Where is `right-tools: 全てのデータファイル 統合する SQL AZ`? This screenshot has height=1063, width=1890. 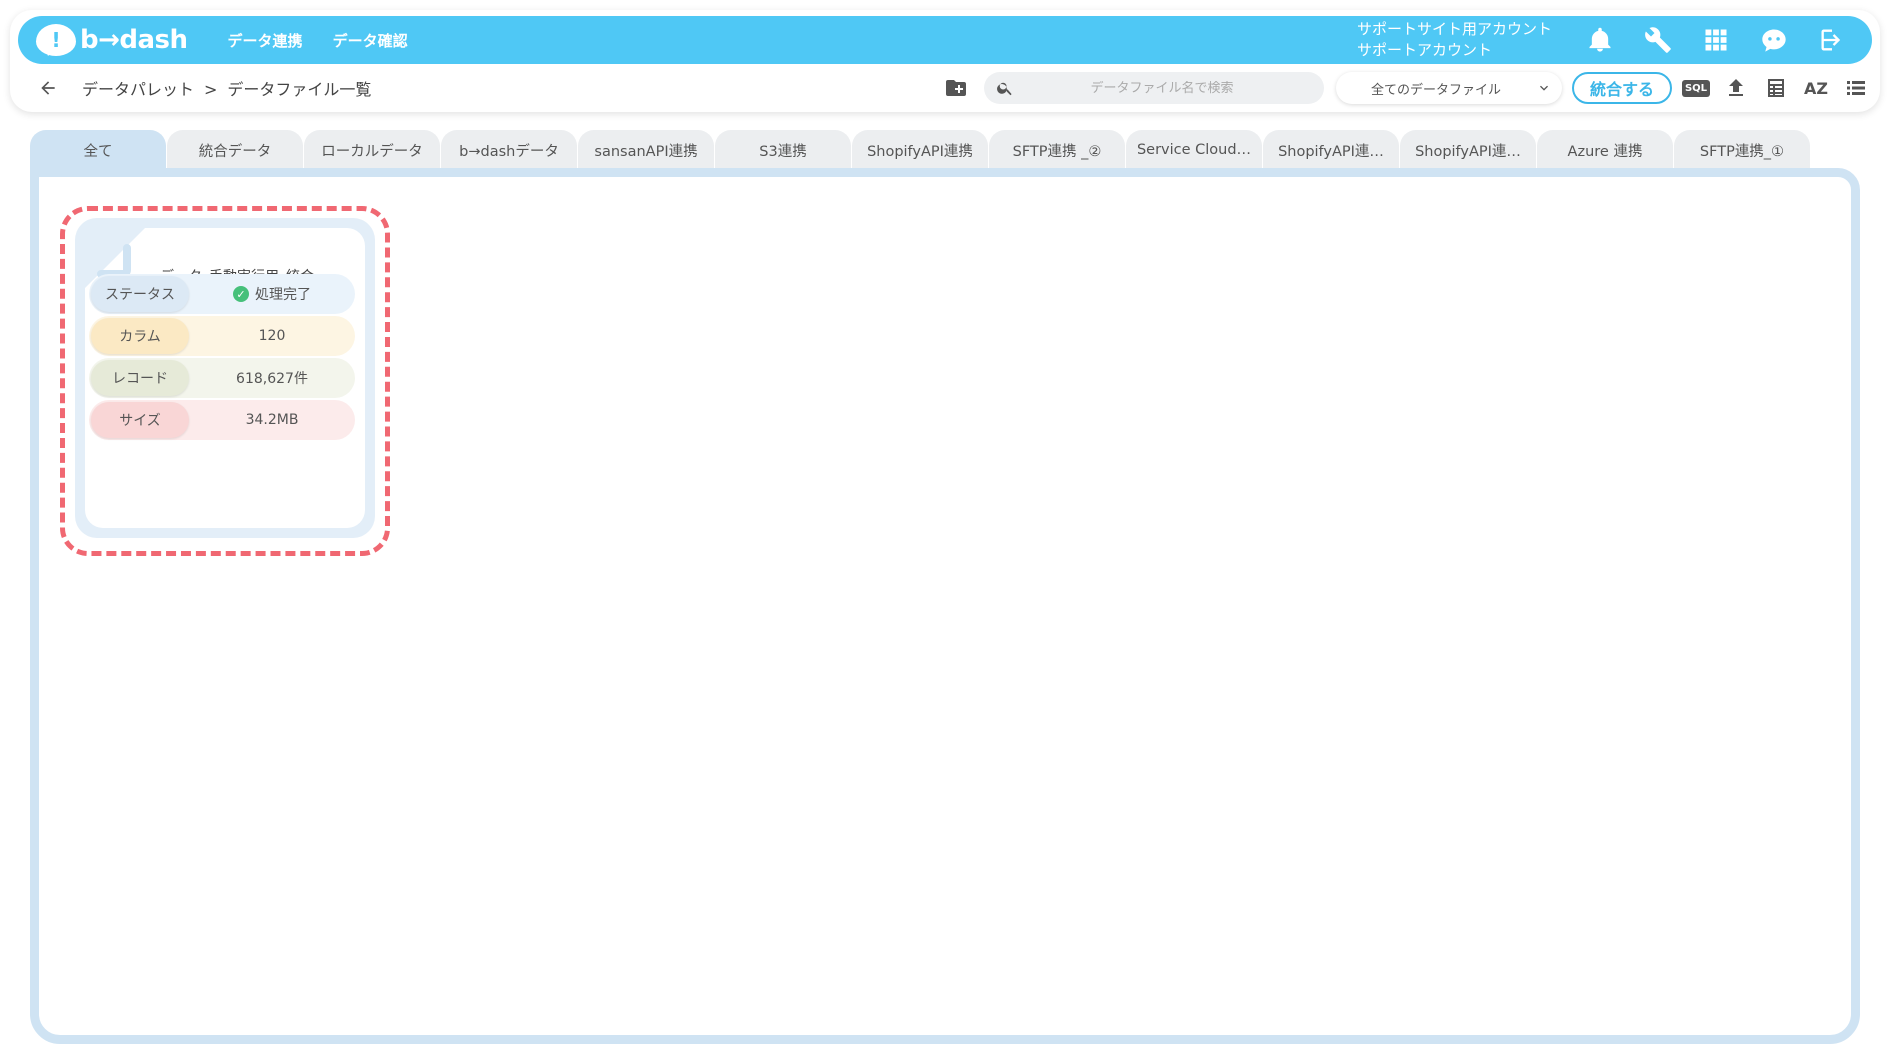 right-tools: 全てのデータファイル 統合する SQL AZ is located at coordinates (1406, 88).